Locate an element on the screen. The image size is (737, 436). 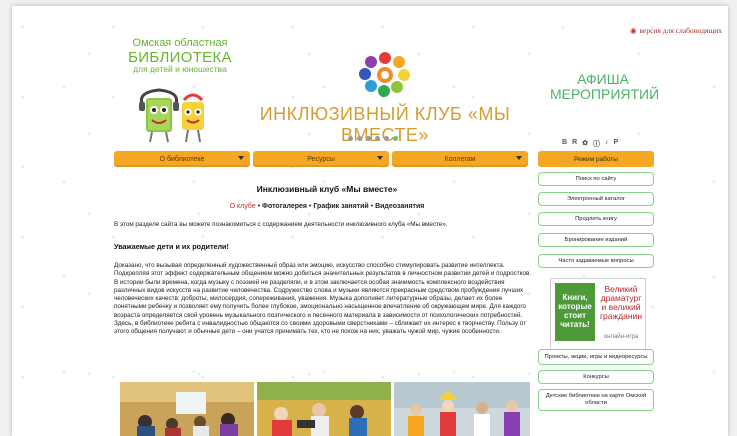
instagram-icon: Ⓘ is located at coordinates (596, 144).